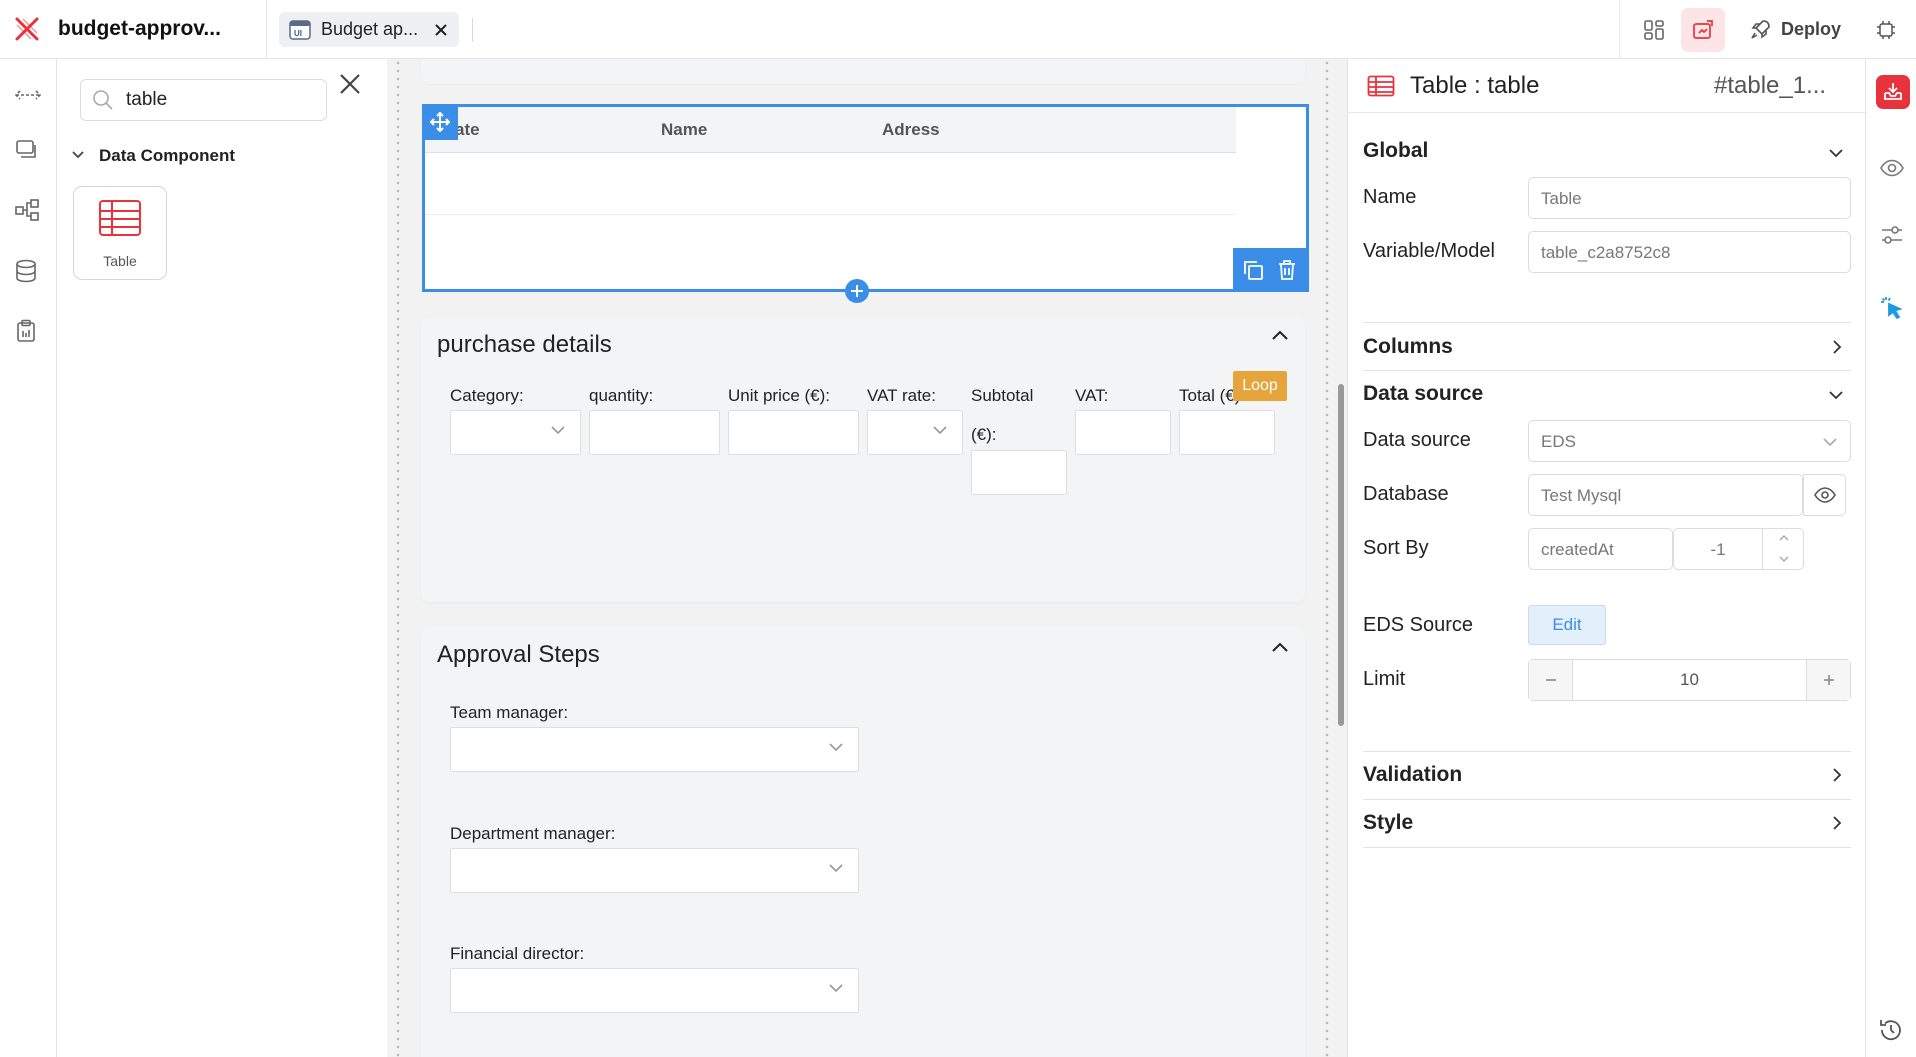  What do you see at coordinates (830, 184) in the screenshot?
I see `table-row` at bounding box center [830, 184].